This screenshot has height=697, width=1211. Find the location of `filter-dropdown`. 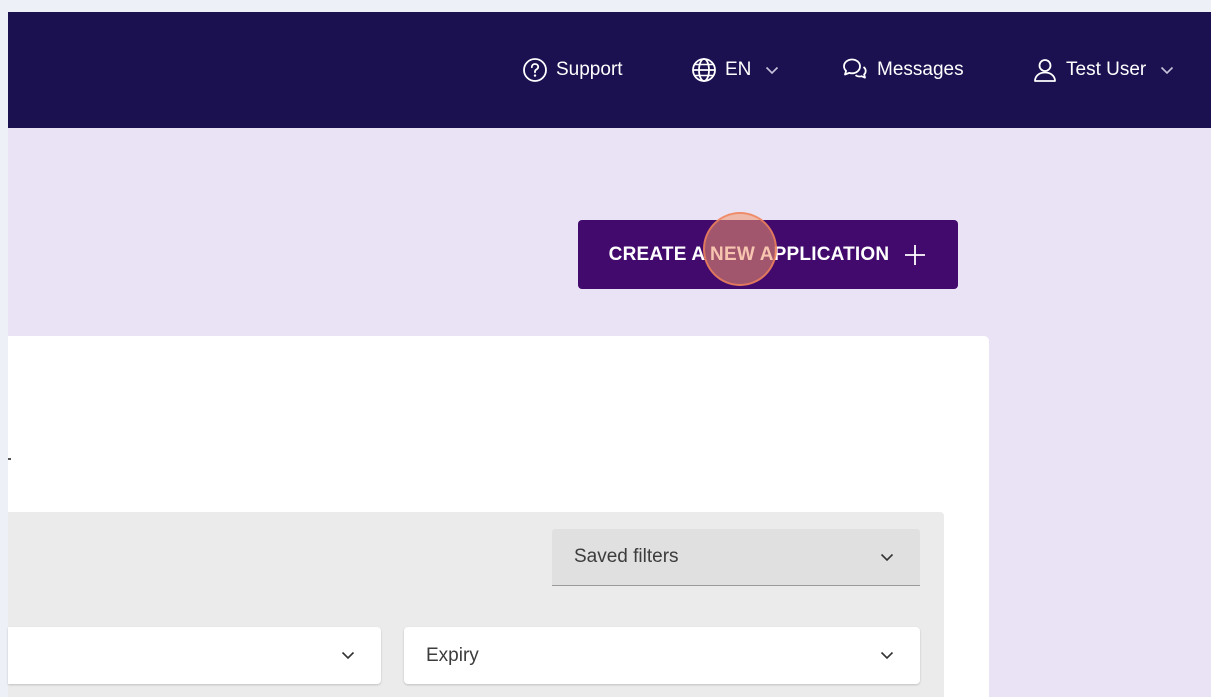

filter-dropdown is located at coordinates (194, 655).